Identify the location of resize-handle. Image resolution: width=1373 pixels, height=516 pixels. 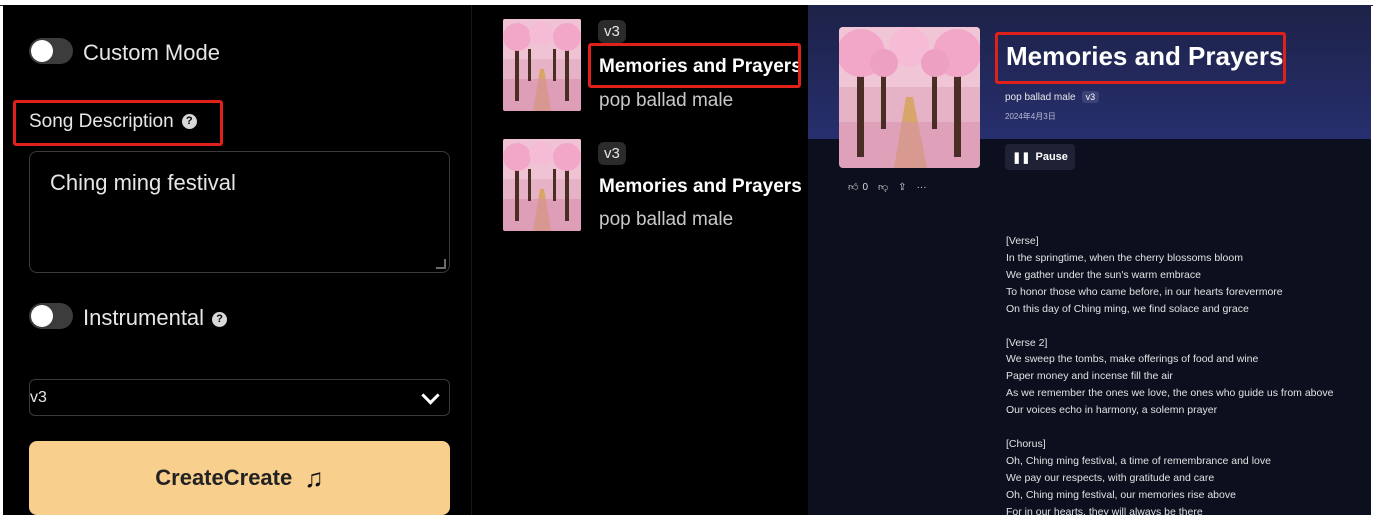
(441, 264).